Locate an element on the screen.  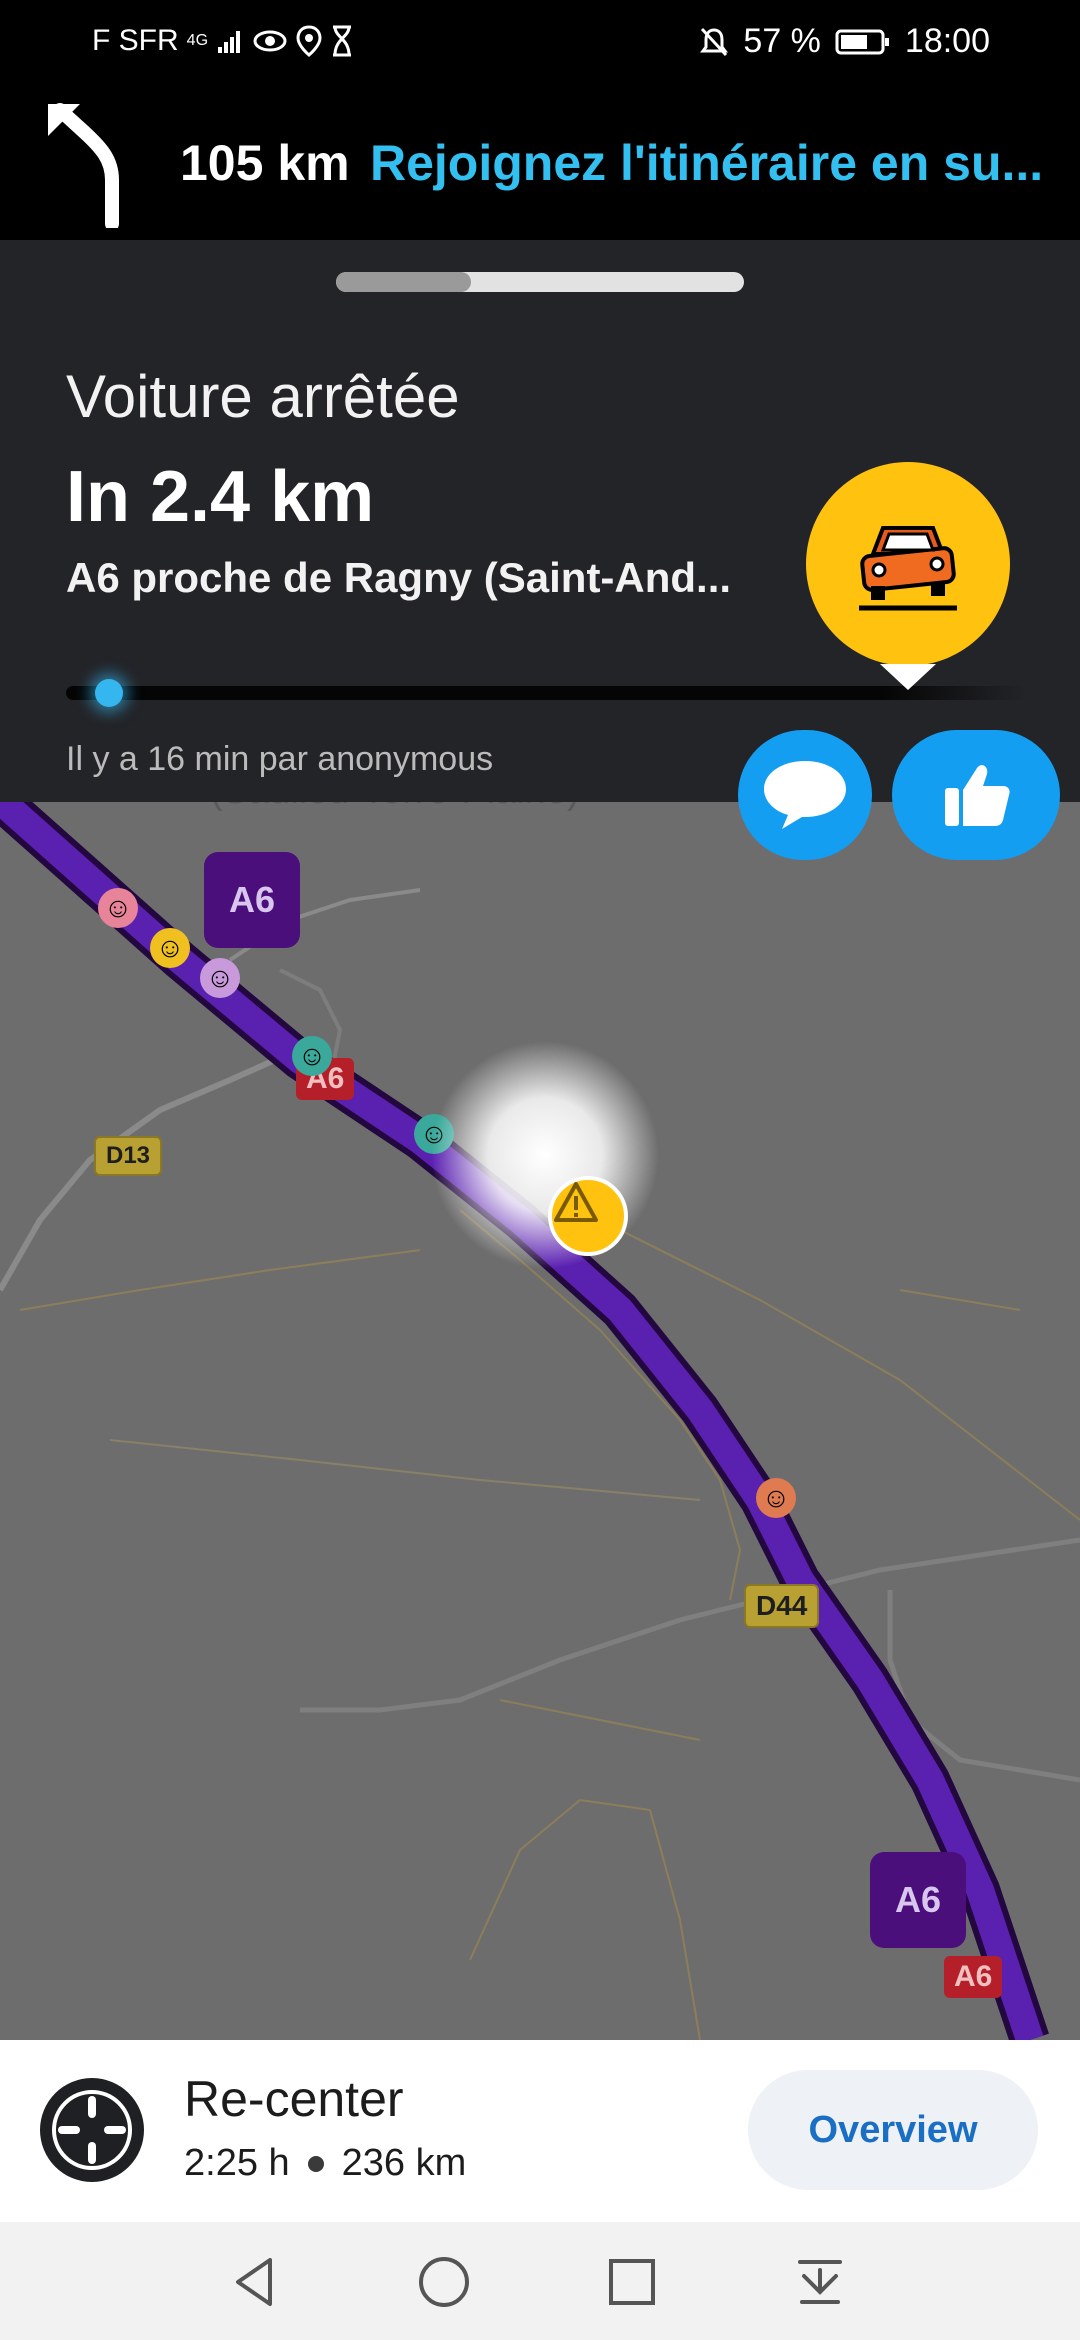
a6-purple-shield-bottom: A6 is located at coordinates (918, 1900).